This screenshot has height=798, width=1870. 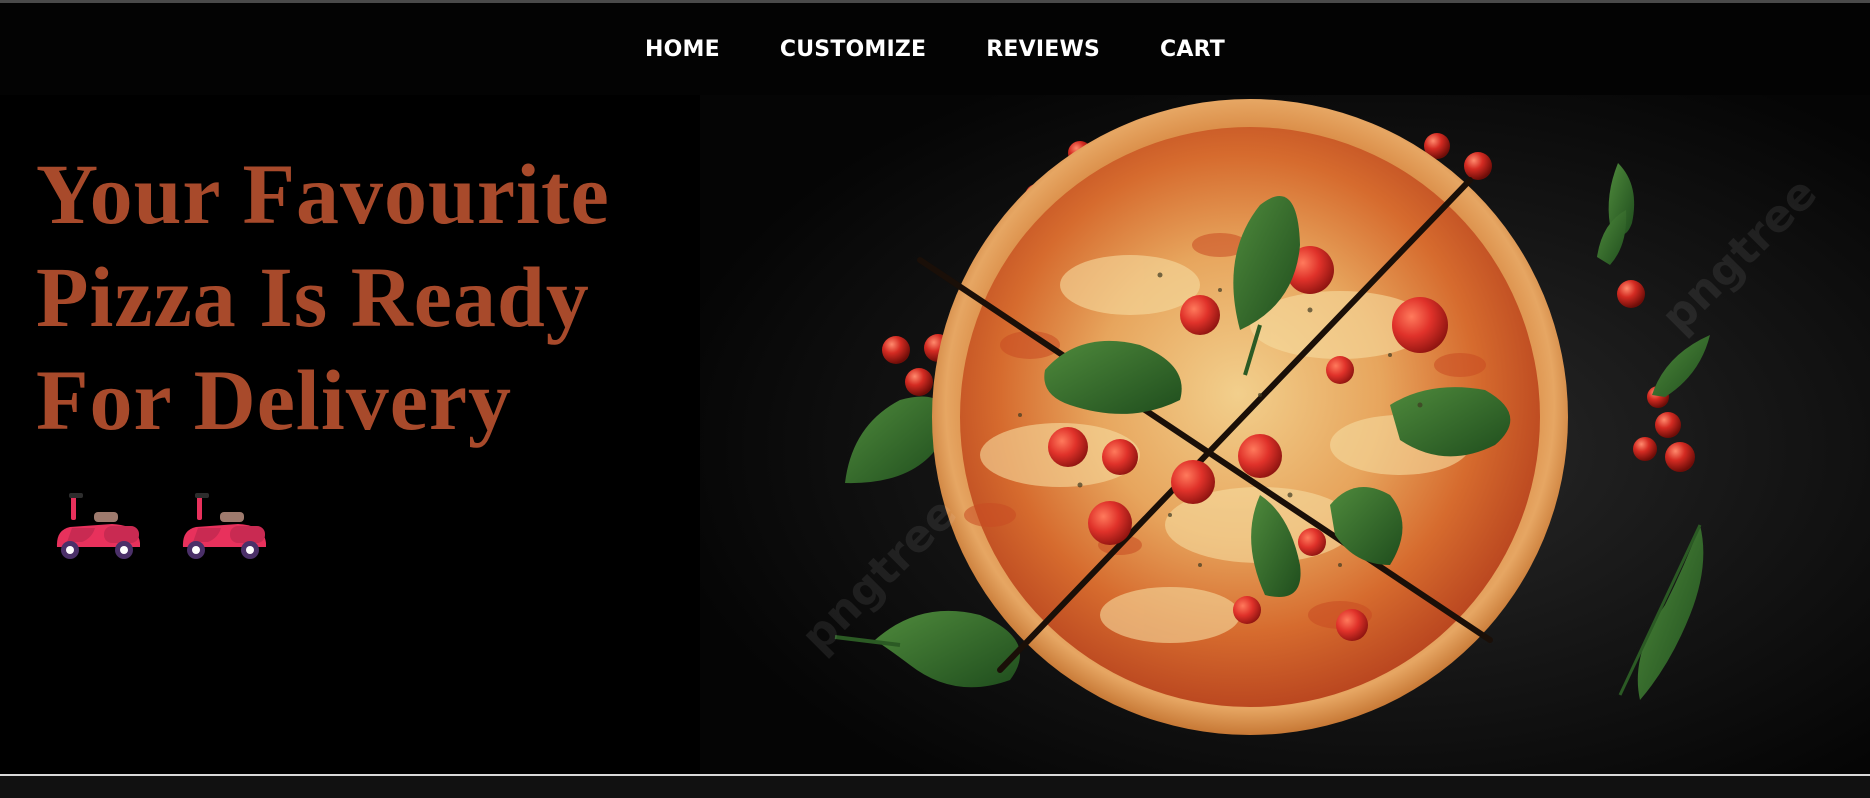 I want to click on headline-line-3: For Delivery, so click(x=274, y=400).